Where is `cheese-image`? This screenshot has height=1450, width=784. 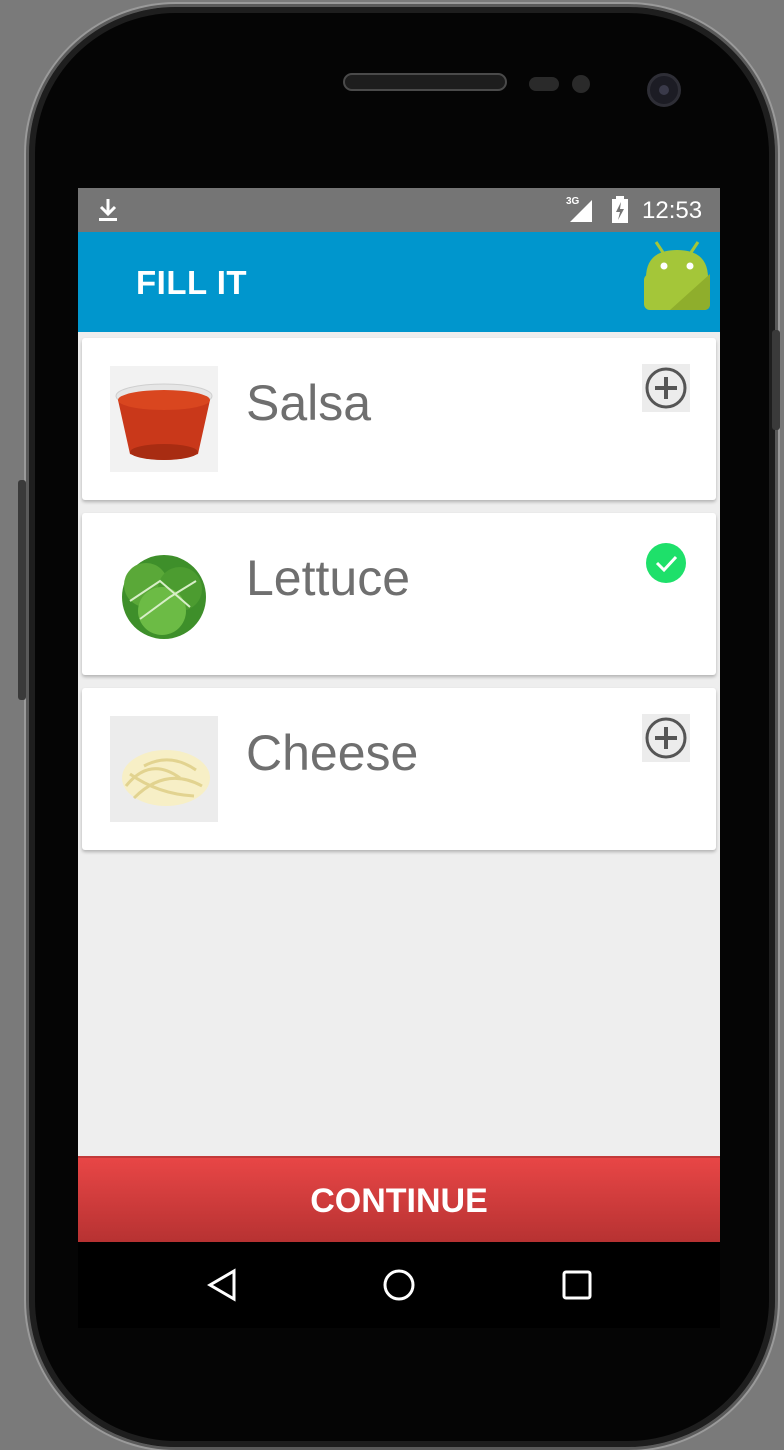 cheese-image is located at coordinates (164, 769).